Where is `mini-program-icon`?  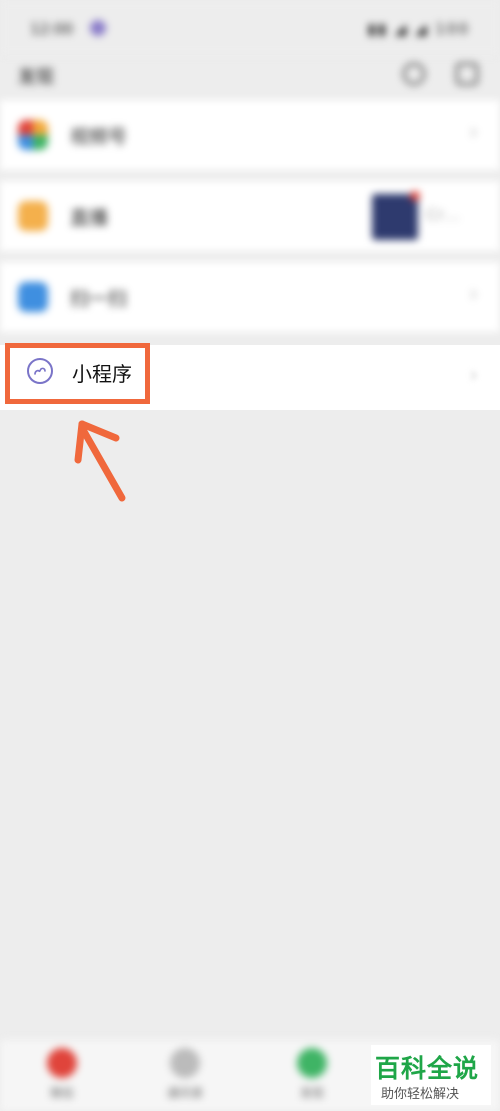
mini-program-icon is located at coordinates (40, 371).